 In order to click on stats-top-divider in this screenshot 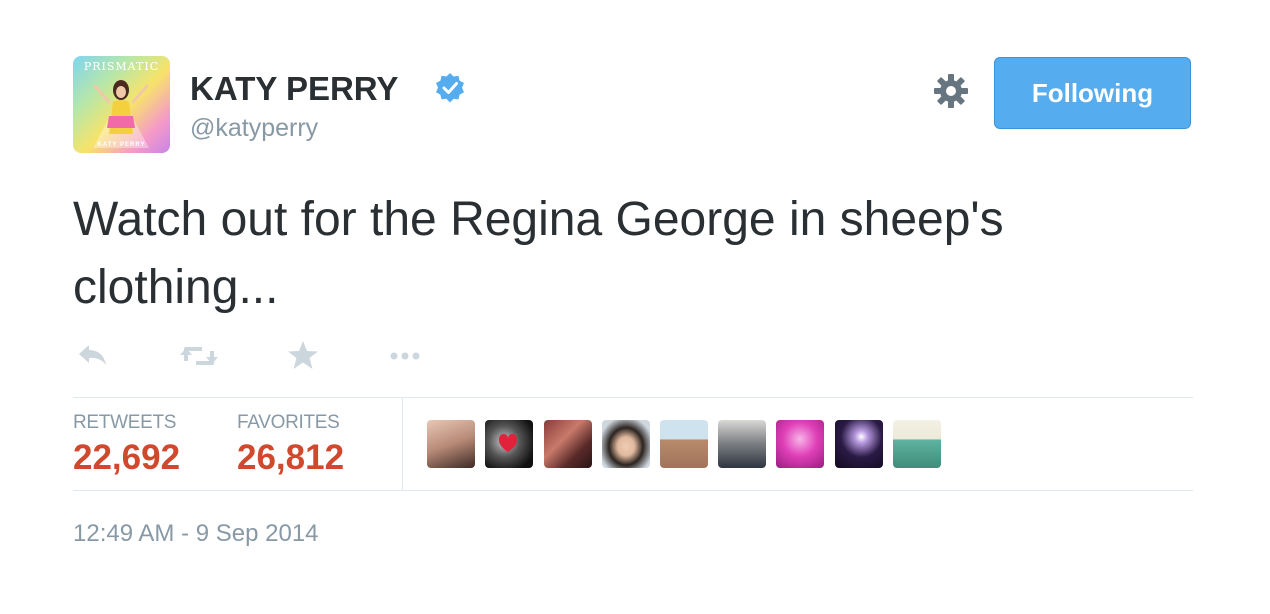, I will do `click(633, 397)`.